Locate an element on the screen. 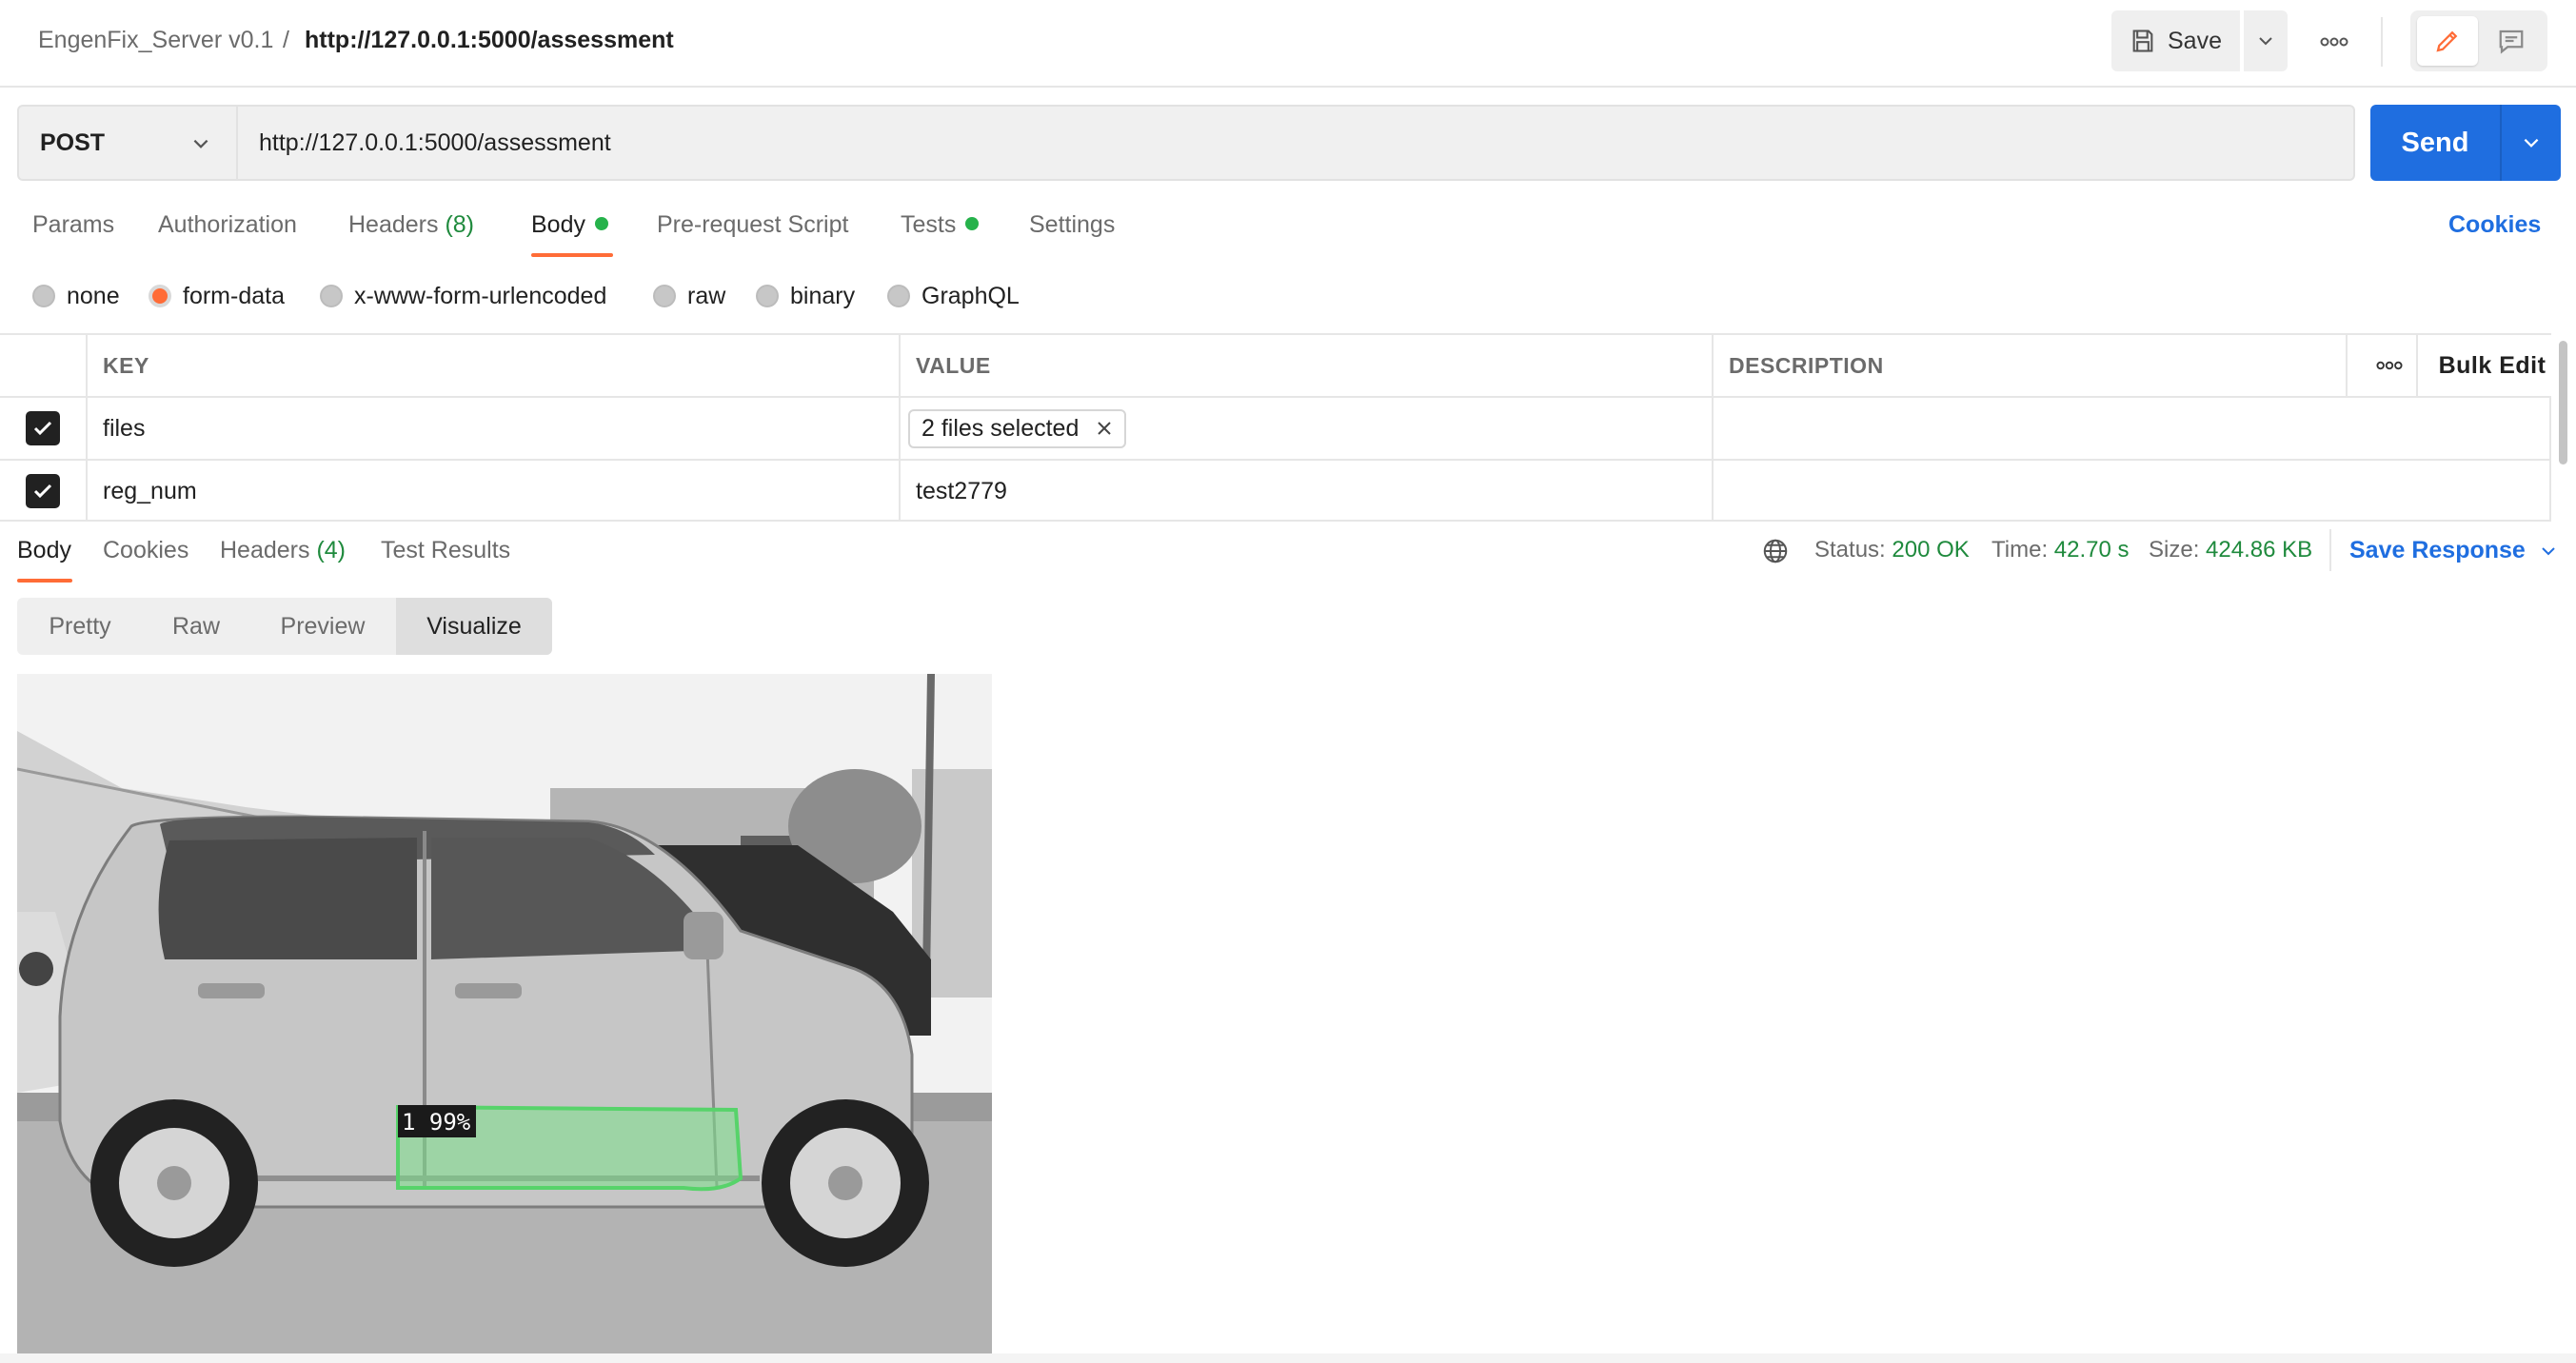  detection-label: 1 99% is located at coordinates (437, 1122).